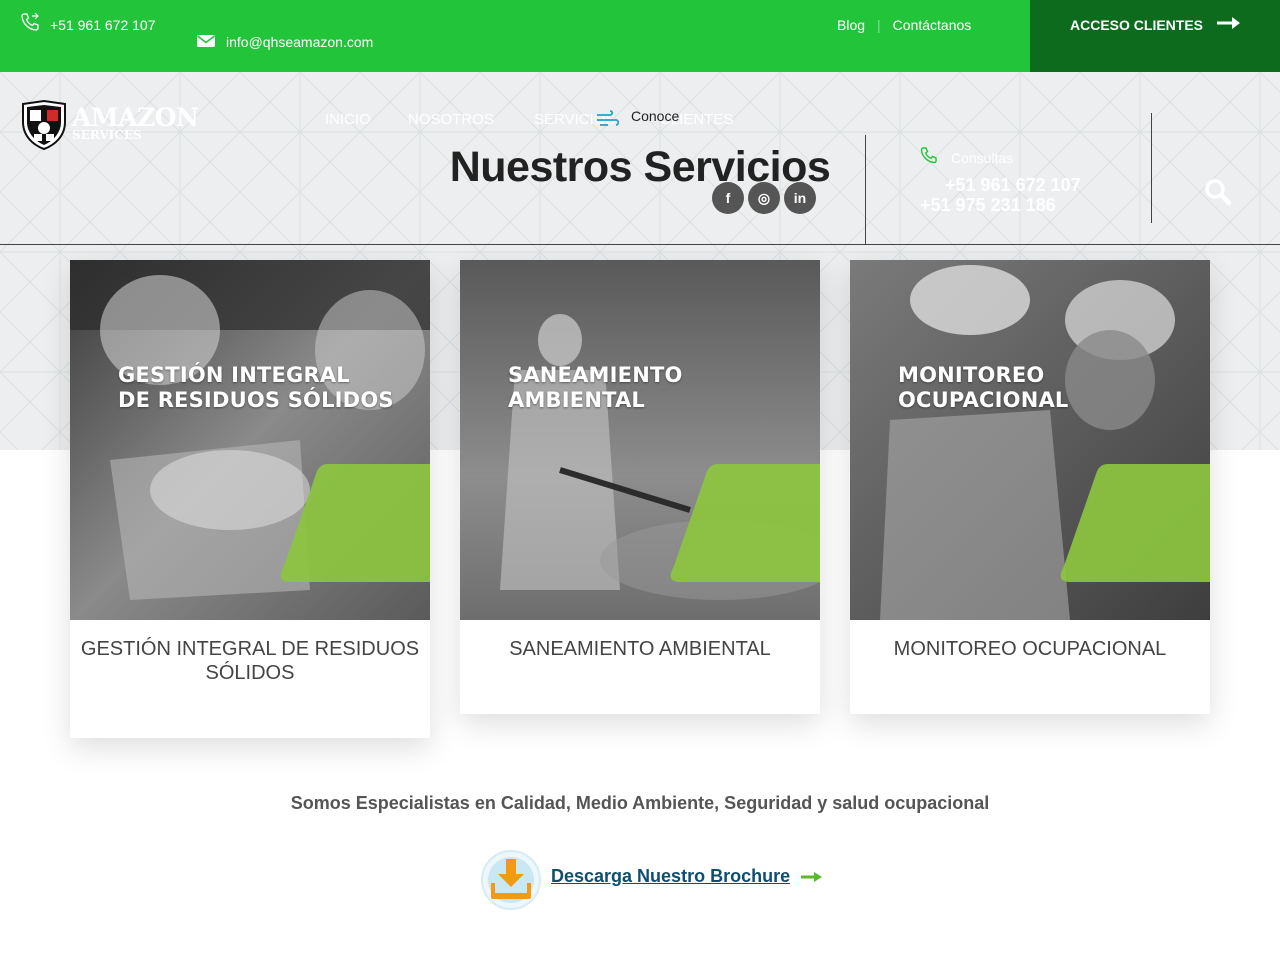 This screenshot has width=1280, height=960. Describe the element at coordinates (851, 25) in the screenshot. I see `blog-link: Blog` at that location.